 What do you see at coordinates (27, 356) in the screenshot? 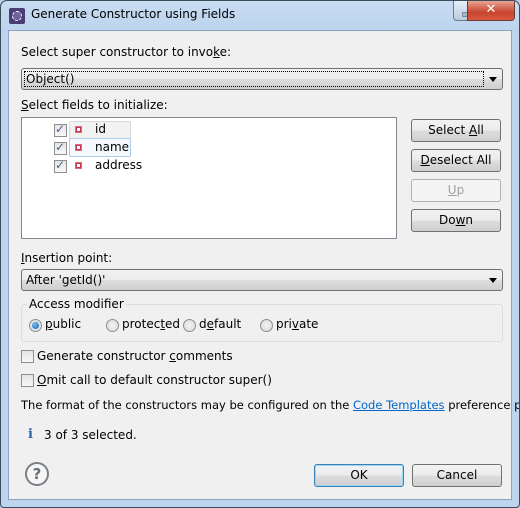
I see `generate-comments-checkbox` at bounding box center [27, 356].